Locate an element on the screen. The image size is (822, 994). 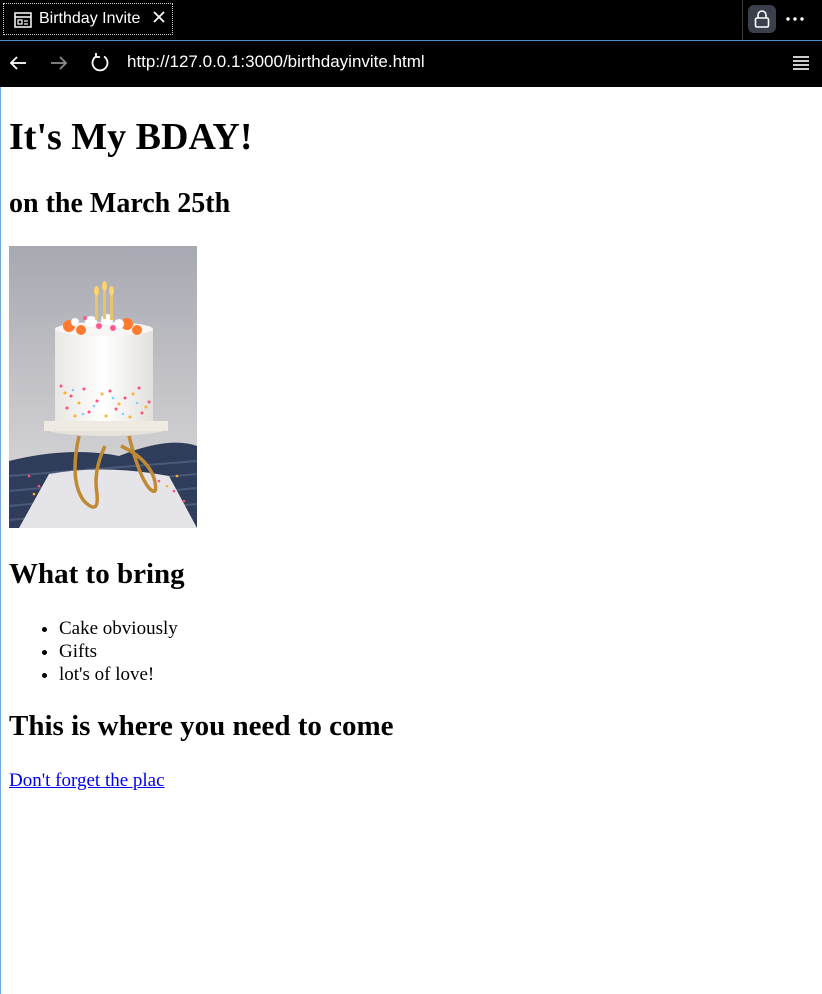
date-heading: on the March 25th is located at coordinates (120, 203).